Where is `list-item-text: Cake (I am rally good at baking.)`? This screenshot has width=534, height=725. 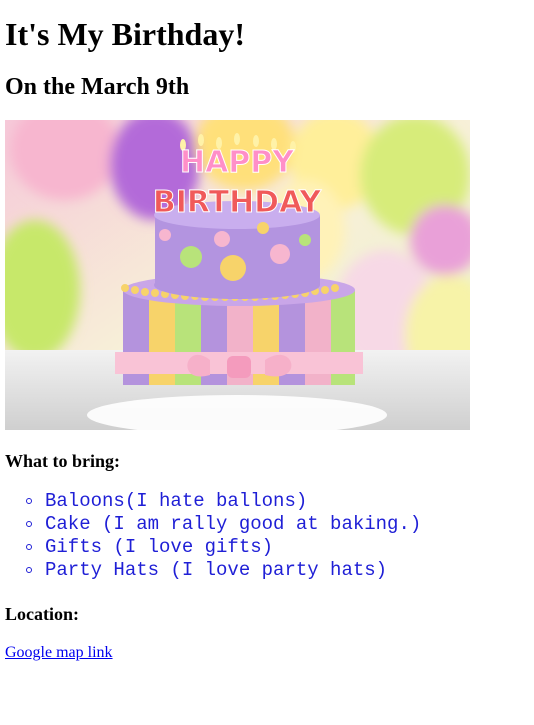
list-item-text: Cake (I am rally good at baking.) is located at coordinates (233, 524).